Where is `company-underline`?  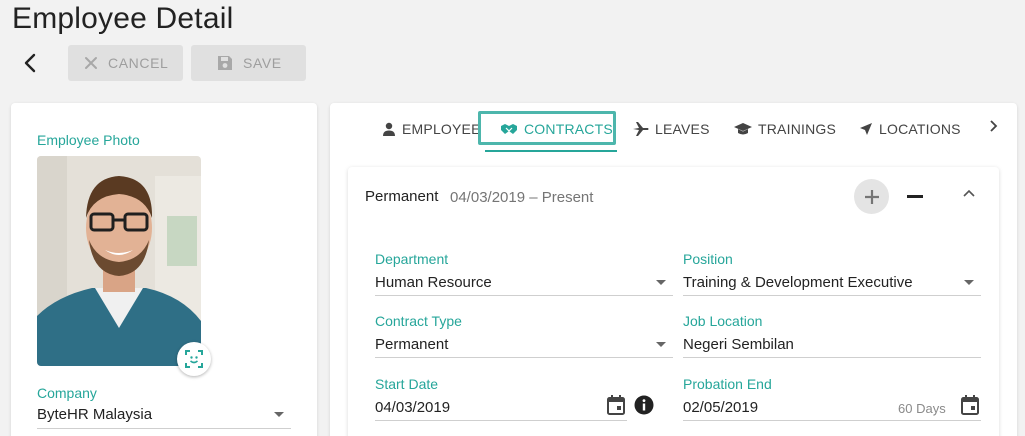 company-underline is located at coordinates (164, 428).